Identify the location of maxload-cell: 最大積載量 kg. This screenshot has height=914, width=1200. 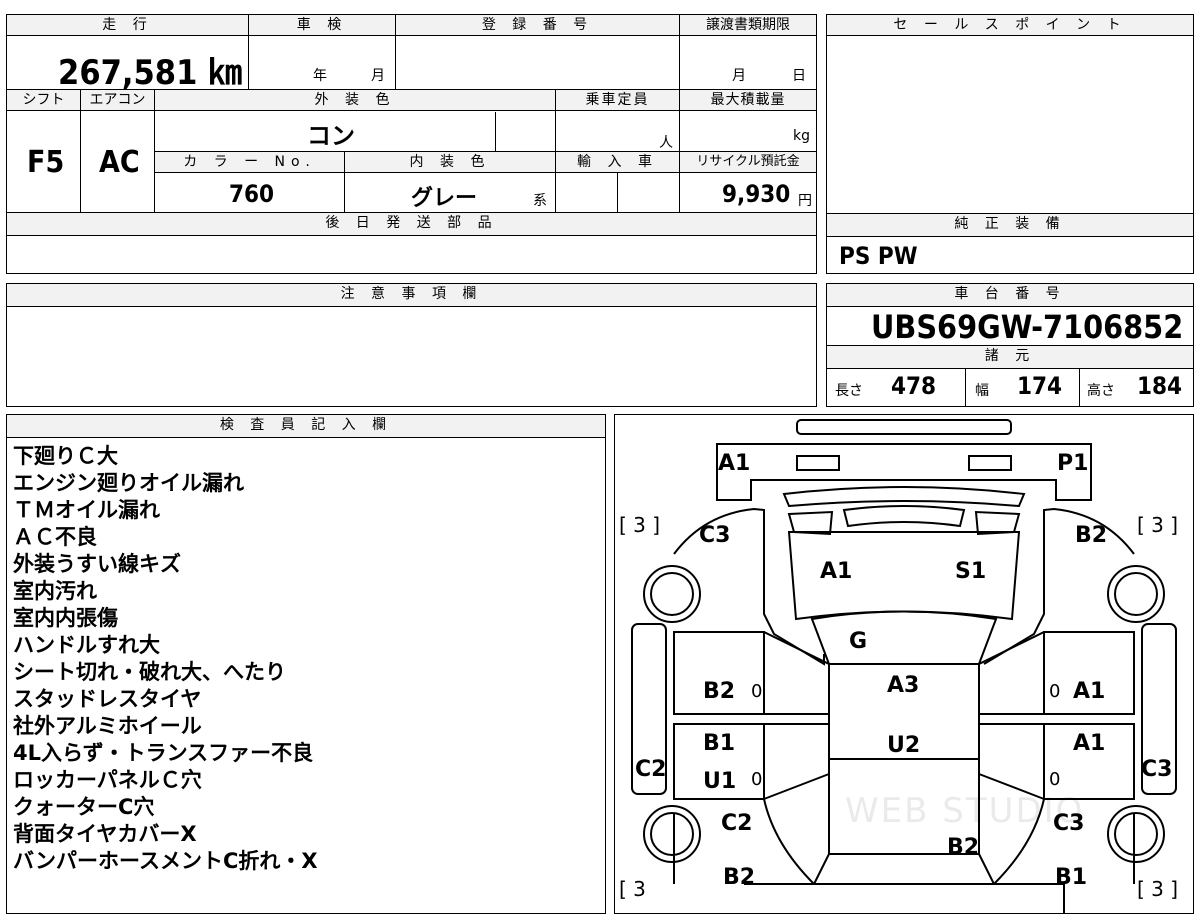
(748, 120).